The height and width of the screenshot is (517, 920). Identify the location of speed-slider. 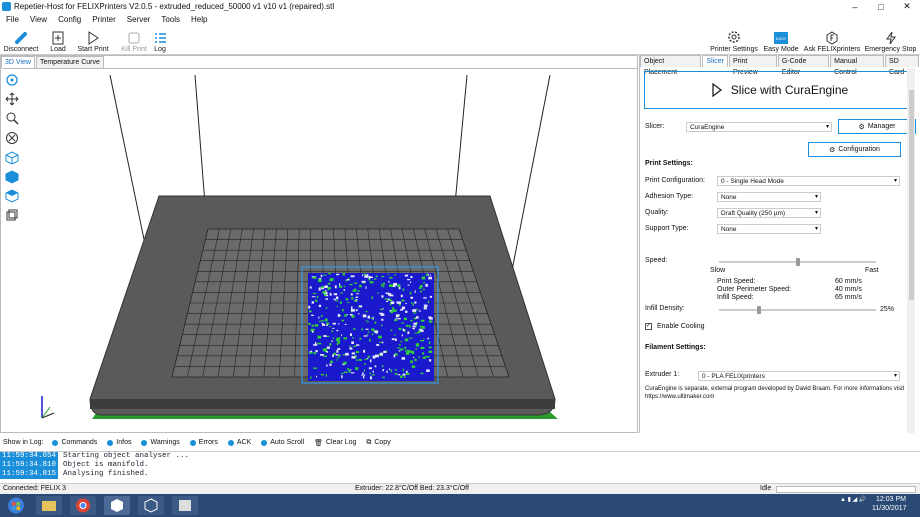
(797, 262).